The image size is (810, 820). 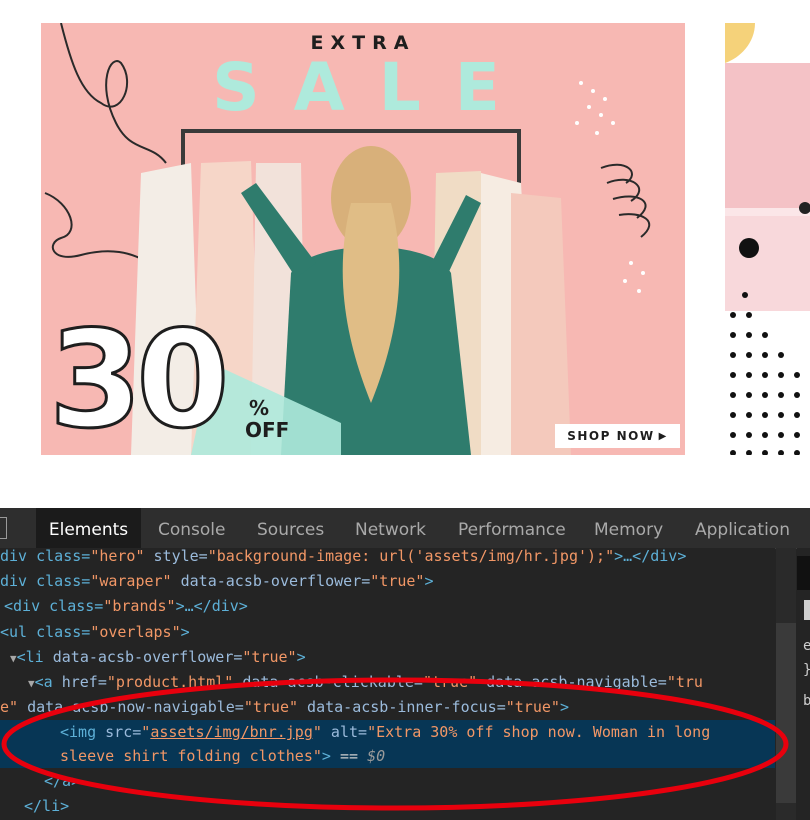 What do you see at coordinates (43, 682) in the screenshot?
I see `tag-open: <a` at bounding box center [43, 682].